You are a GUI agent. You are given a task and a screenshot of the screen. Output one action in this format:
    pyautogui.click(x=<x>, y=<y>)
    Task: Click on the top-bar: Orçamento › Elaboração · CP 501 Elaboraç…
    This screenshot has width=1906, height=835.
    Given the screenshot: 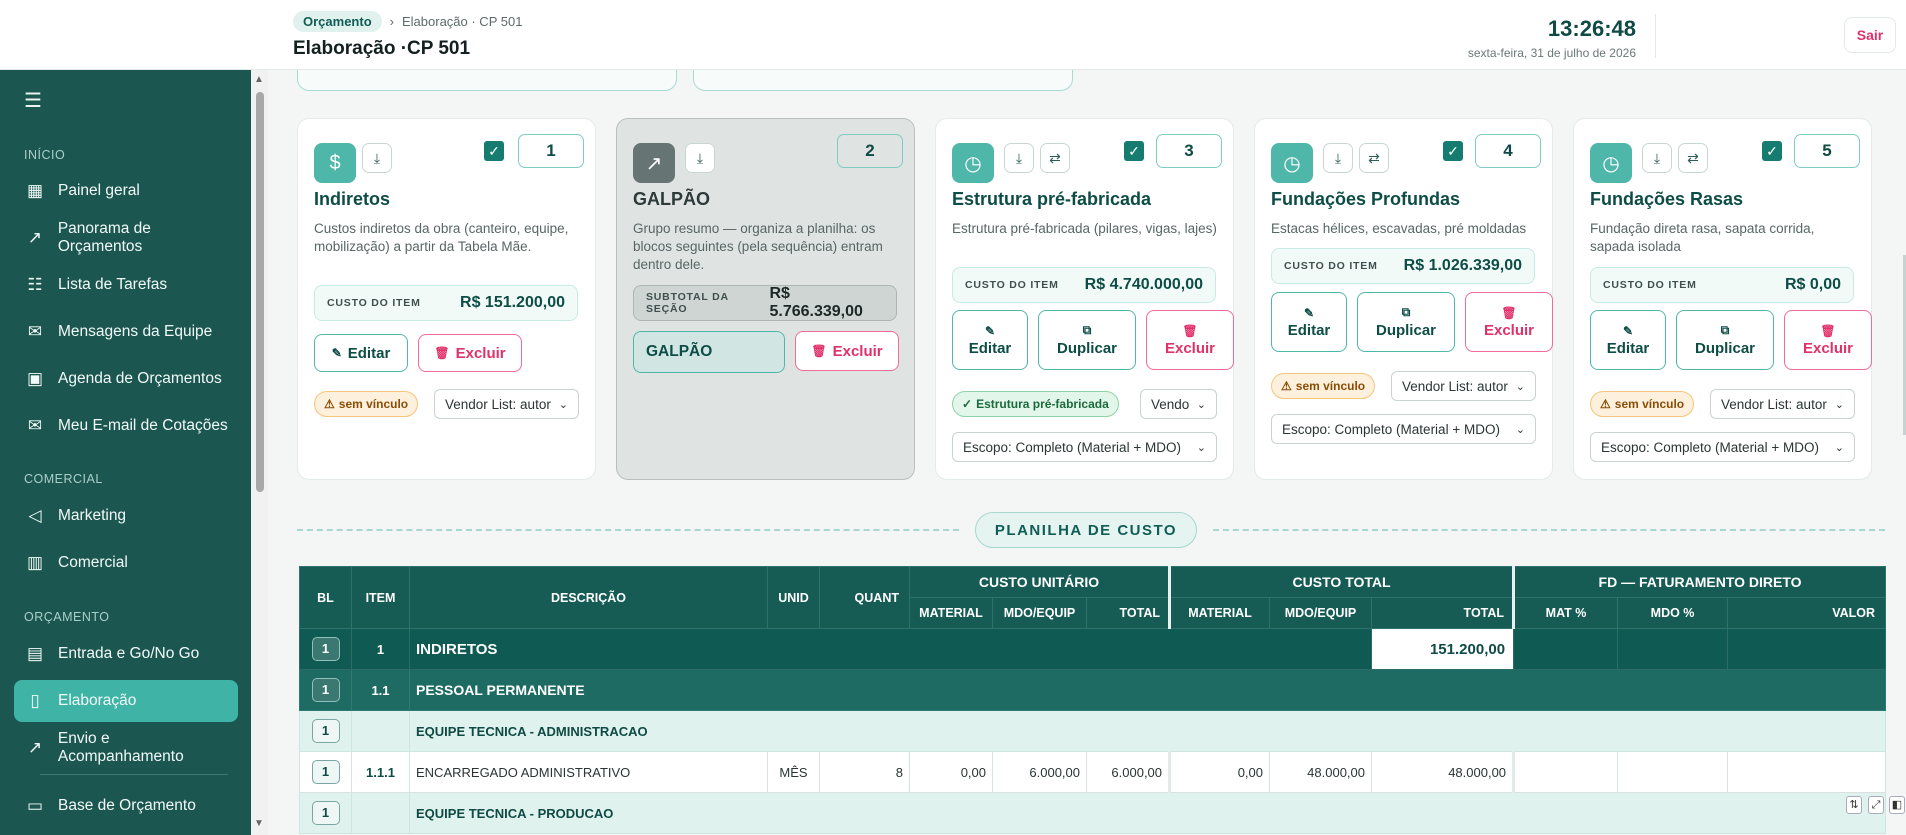 What is the action you would take?
    pyautogui.click(x=953, y=35)
    